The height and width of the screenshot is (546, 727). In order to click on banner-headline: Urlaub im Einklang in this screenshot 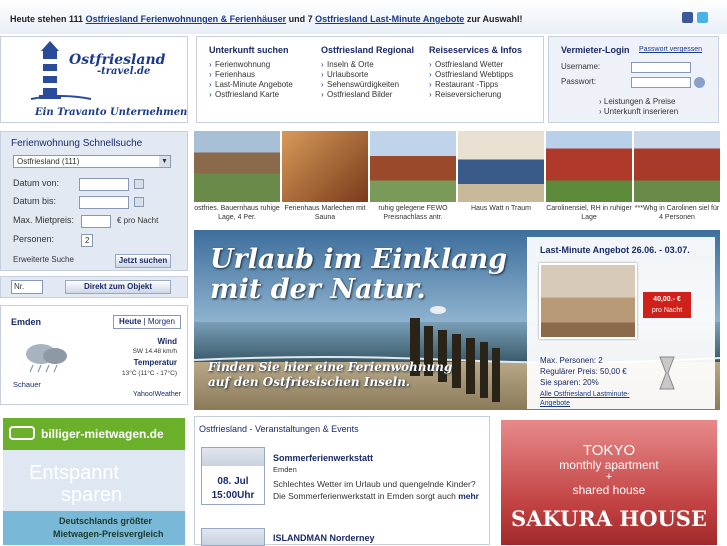, I will do `click(359, 259)`.